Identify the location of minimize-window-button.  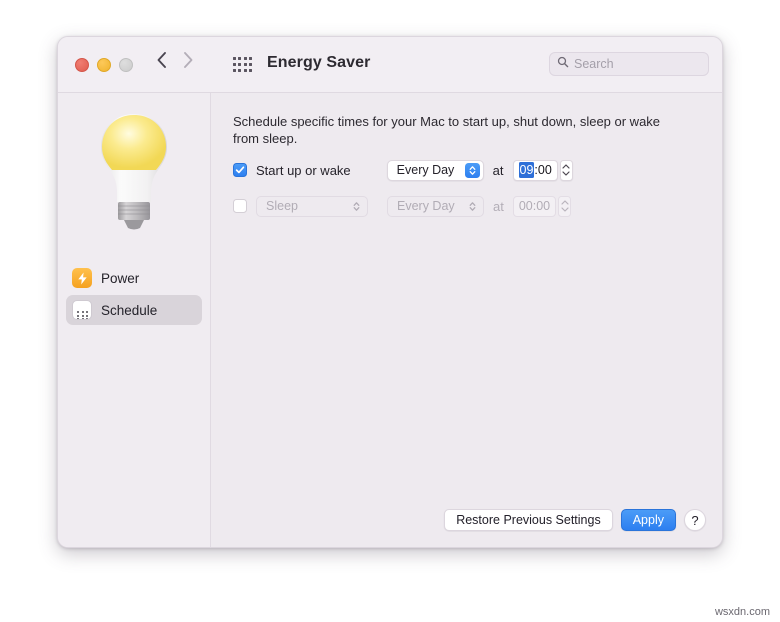
(104, 65).